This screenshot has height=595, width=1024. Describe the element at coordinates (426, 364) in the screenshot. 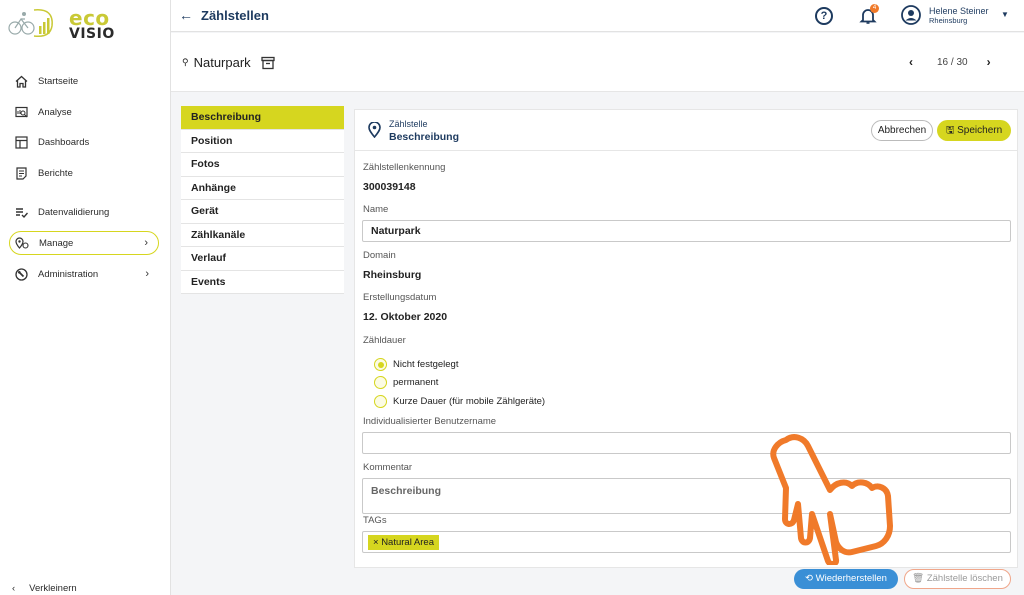

I see `option-label: Nicht festgelegt` at that location.